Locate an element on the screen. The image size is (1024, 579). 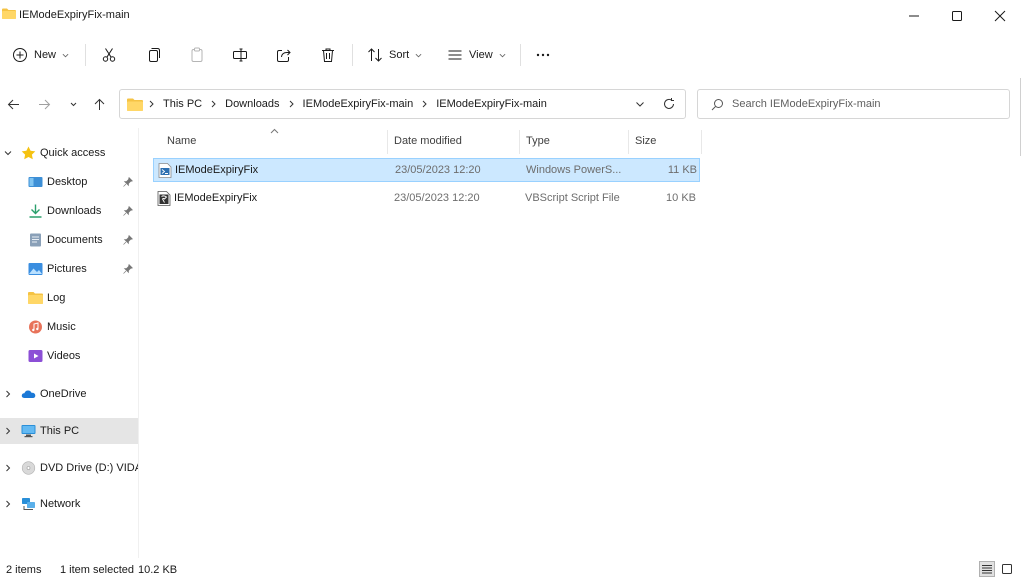
rename-icon is located at coordinates (240, 55).